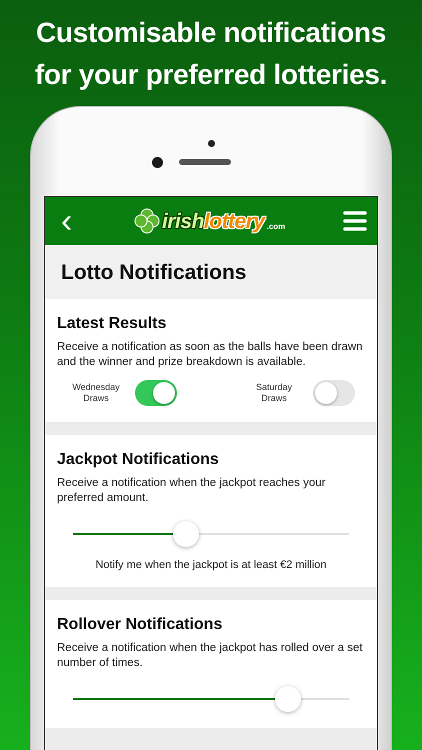 The width and height of the screenshot is (422, 750). What do you see at coordinates (274, 393) in the screenshot?
I see `toggle-label: Saturday Draws` at bounding box center [274, 393].